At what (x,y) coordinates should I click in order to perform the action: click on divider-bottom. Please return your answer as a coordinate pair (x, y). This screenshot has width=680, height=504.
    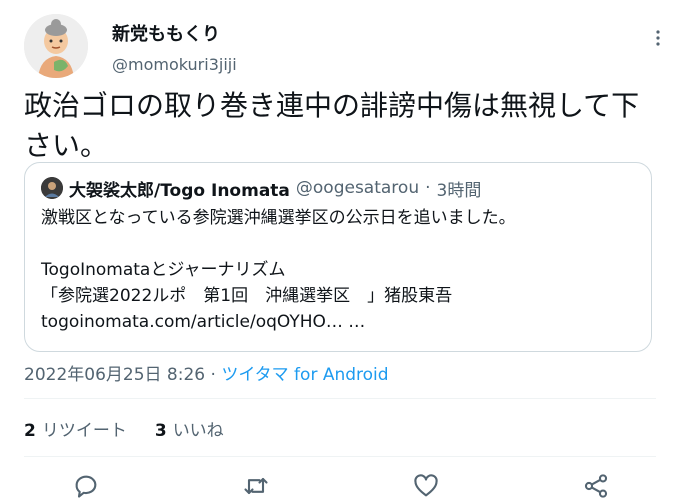
    Looking at the image, I should click on (340, 456).